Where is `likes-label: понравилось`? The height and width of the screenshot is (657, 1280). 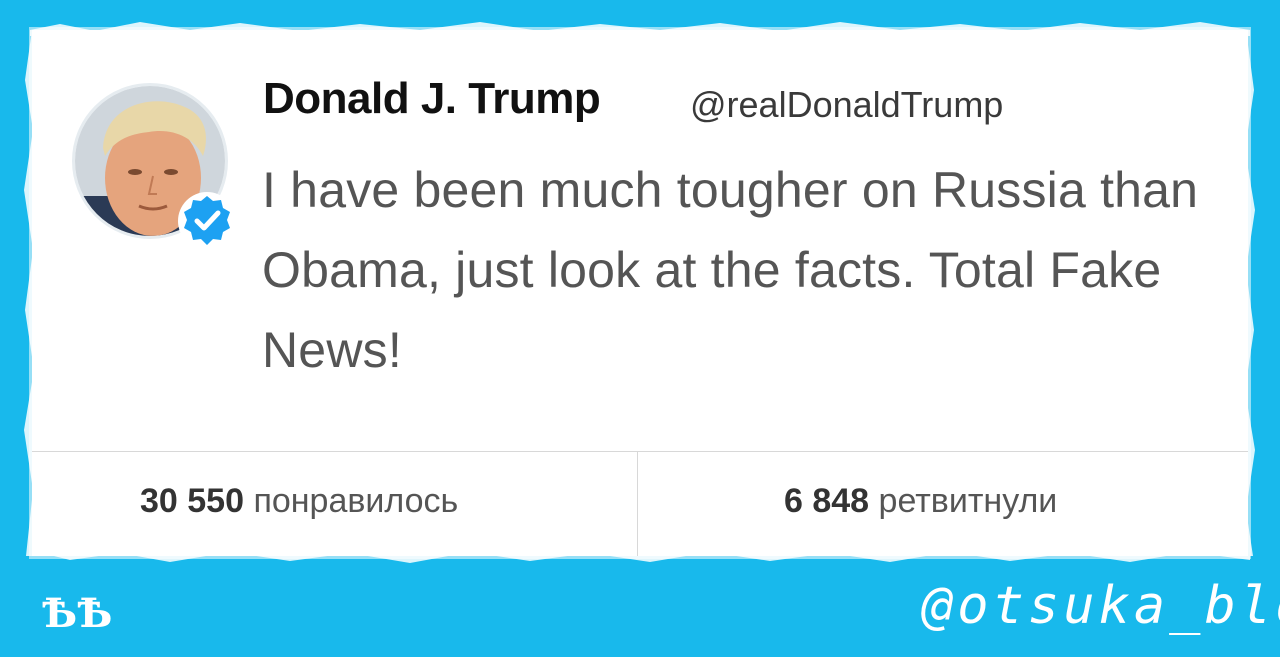
likes-label: понравилось is located at coordinates (356, 501).